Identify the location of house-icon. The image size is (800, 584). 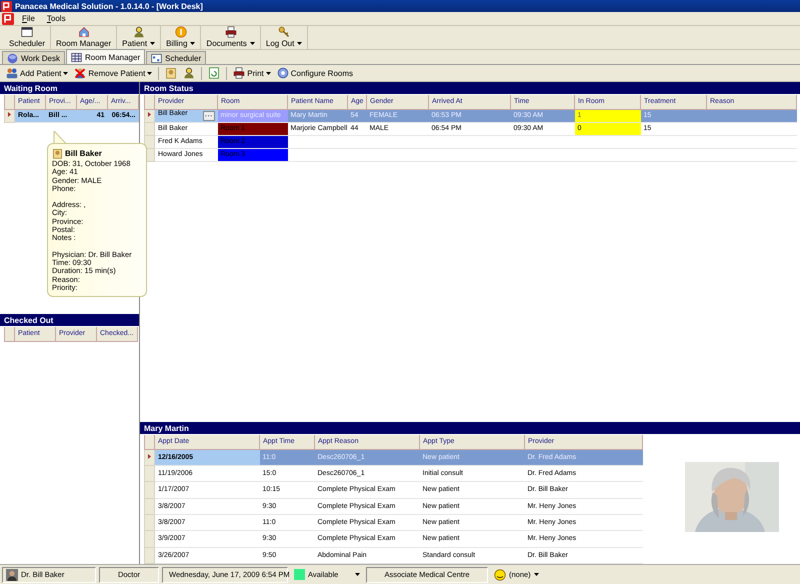
(83, 32).